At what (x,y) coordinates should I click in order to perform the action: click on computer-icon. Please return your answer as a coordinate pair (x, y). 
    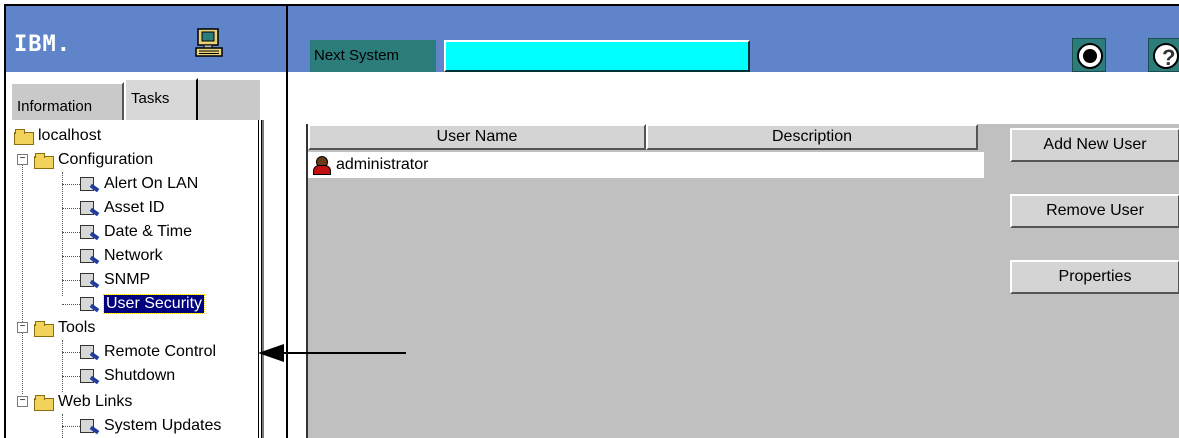
    Looking at the image, I should click on (209, 42).